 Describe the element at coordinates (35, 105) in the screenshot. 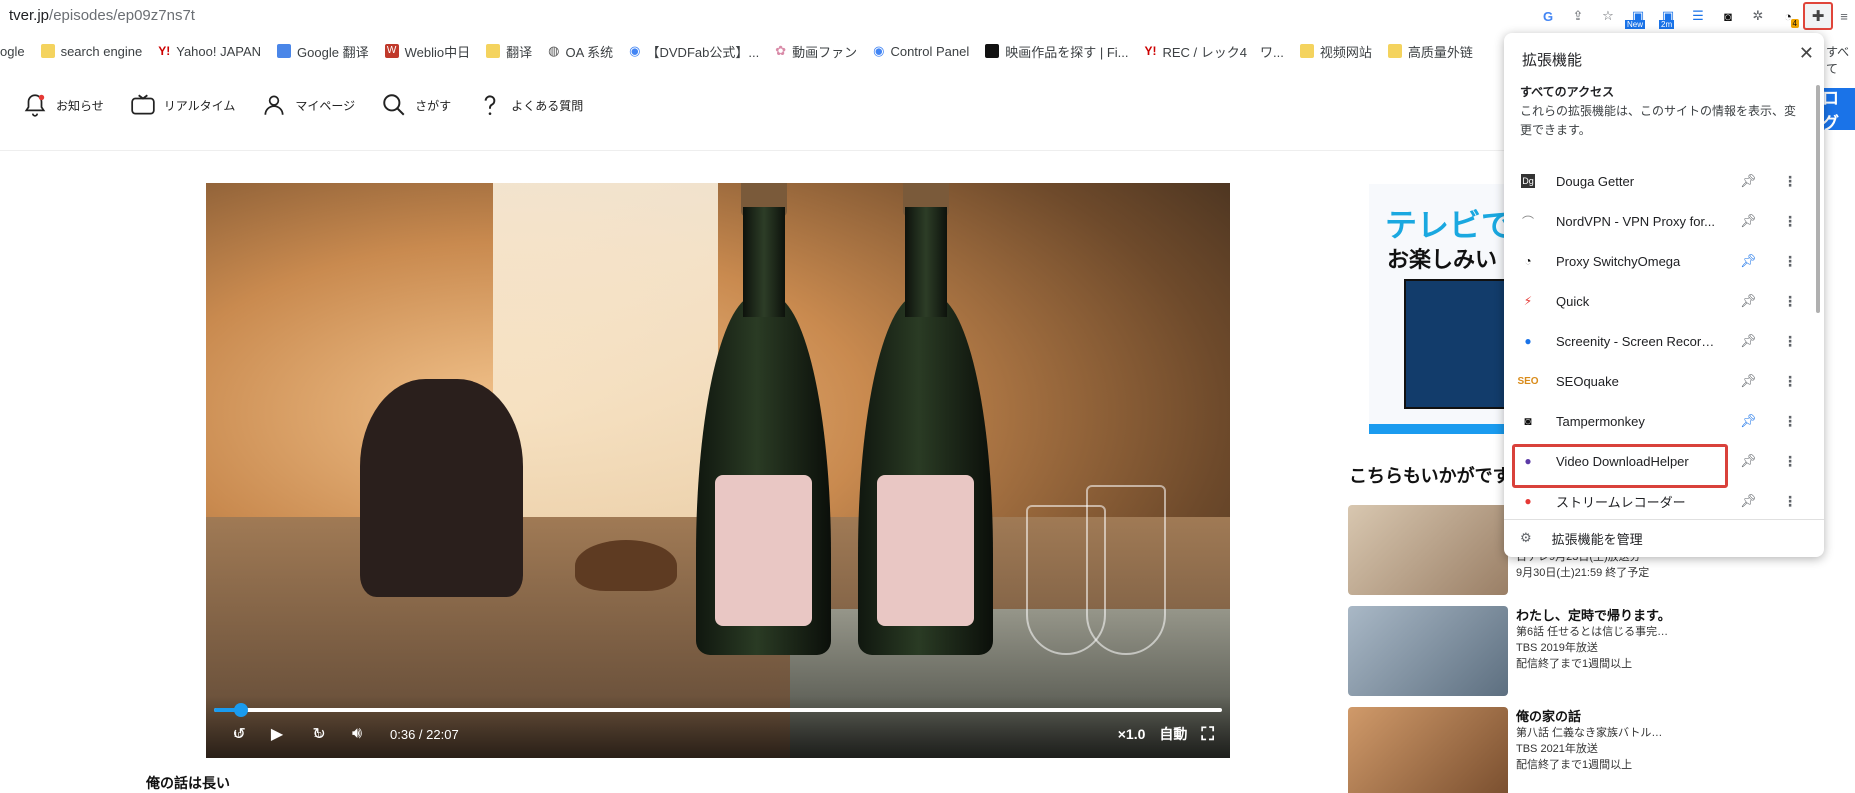

I see `bell-icon` at that location.